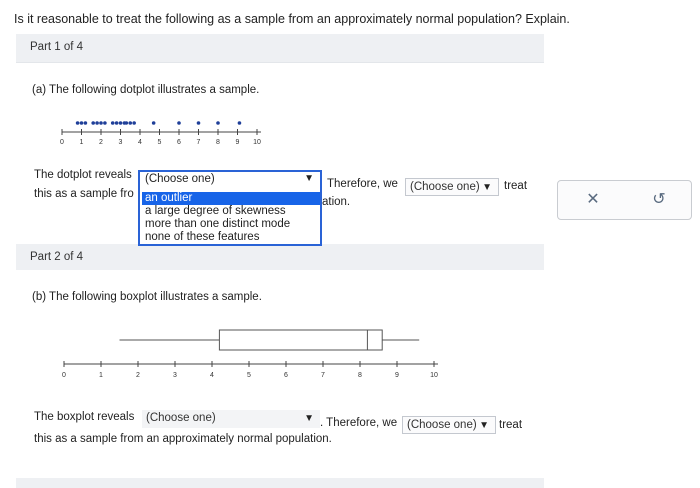 This screenshot has width=700, height=488. I want to click on boxplot-tick-label: 2, so click(138, 375).